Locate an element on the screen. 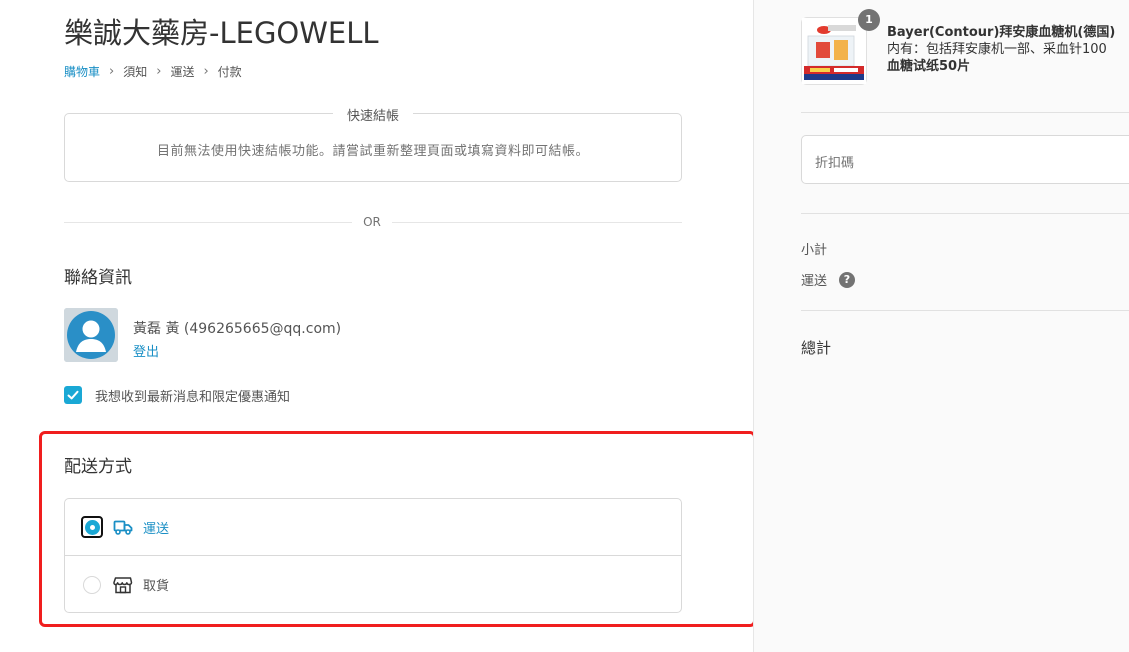 The height and width of the screenshot is (652, 1129). product-name-line1: Bayer(Contour)拜安康血糖机(德国) is located at coordinates (1001, 32).